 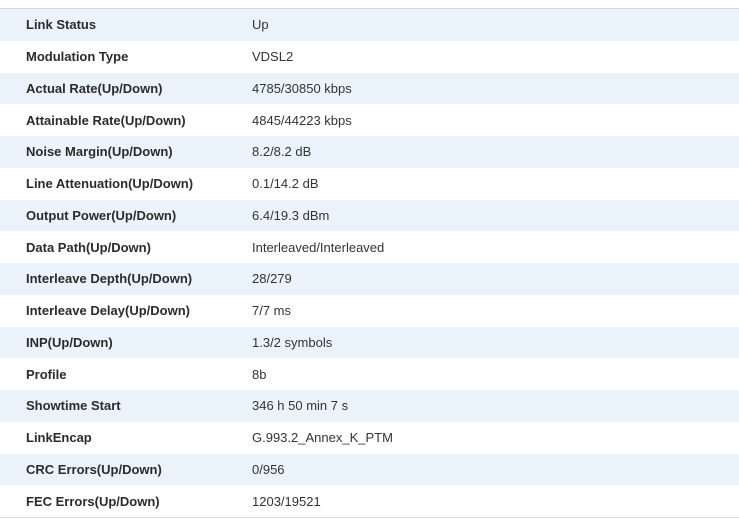 What do you see at coordinates (77, 57) in the screenshot?
I see `row-label-modulation-type: Modulation Type` at bounding box center [77, 57].